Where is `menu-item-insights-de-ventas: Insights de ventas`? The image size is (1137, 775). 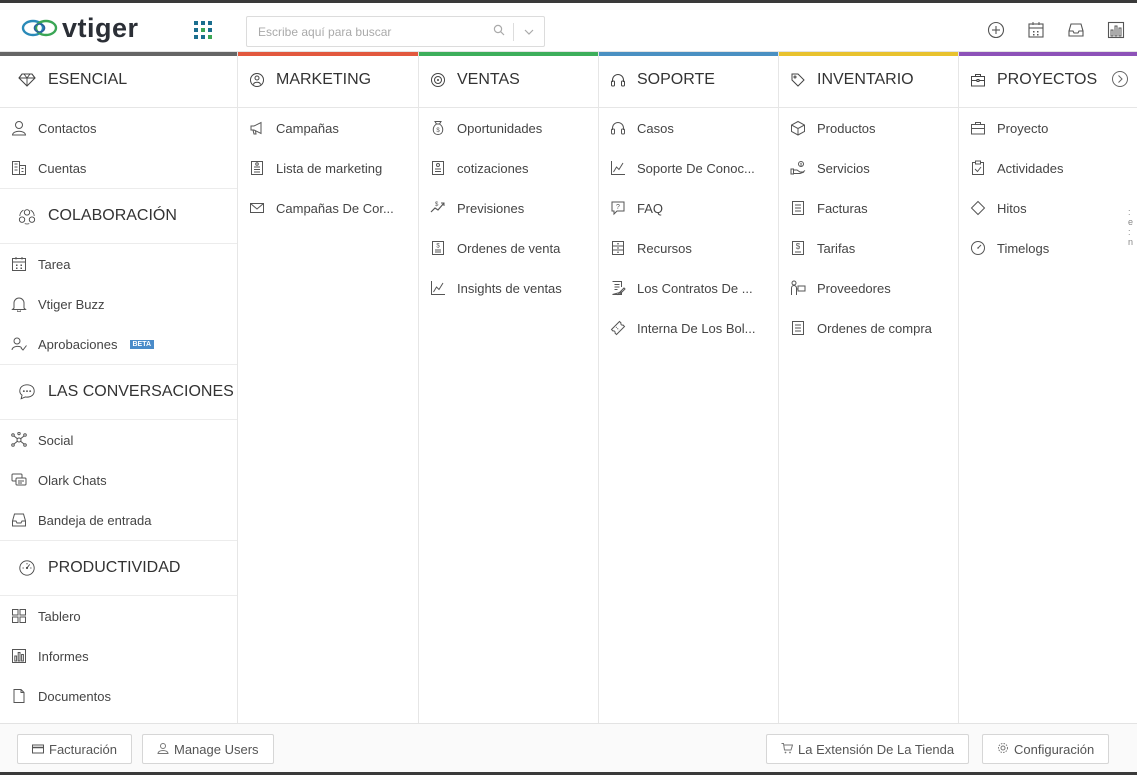 menu-item-insights-de-ventas: Insights de ventas is located at coordinates (508, 288).